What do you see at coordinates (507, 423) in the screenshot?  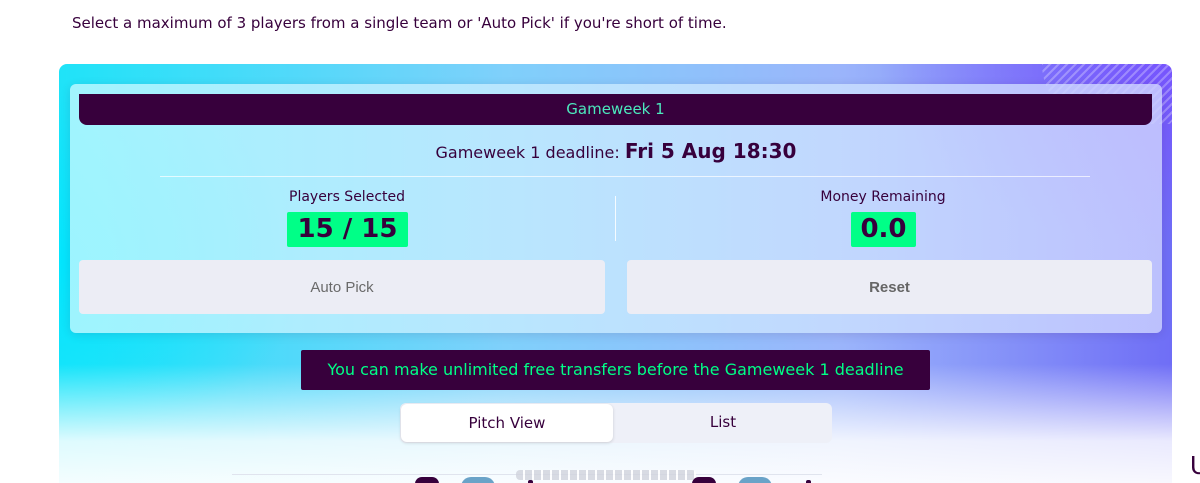 I see `tab-pitch-view: Pitch View` at bounding box center [507, 423].